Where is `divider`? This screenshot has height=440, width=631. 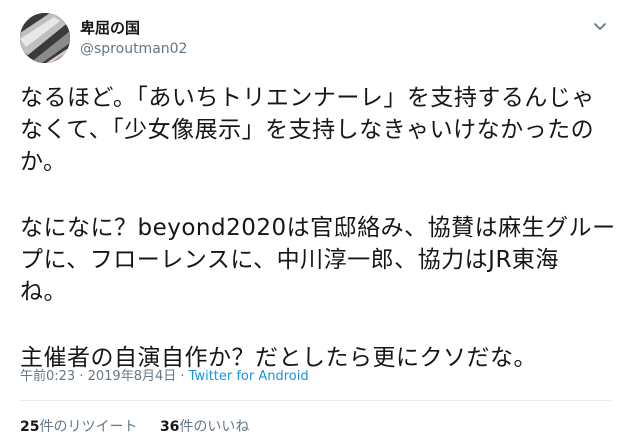
divider is located at coordinates (315, 400).